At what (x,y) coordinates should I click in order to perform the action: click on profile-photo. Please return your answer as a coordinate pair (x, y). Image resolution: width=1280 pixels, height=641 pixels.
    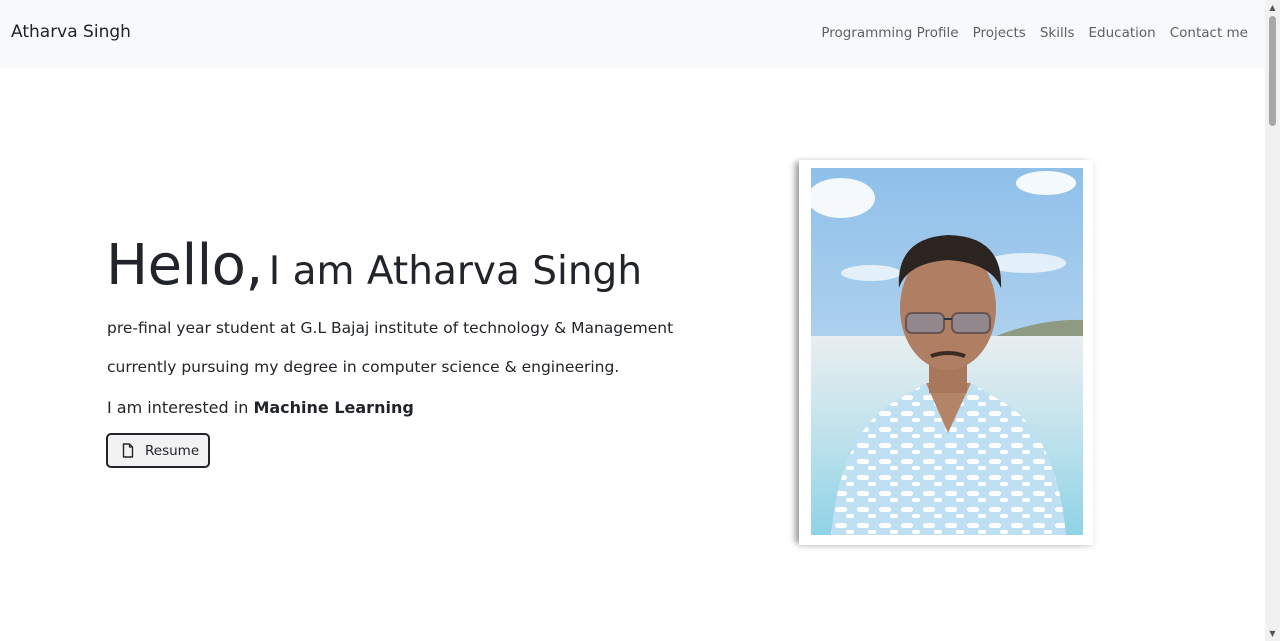
    Looking at the image, I should click on (947, 351).